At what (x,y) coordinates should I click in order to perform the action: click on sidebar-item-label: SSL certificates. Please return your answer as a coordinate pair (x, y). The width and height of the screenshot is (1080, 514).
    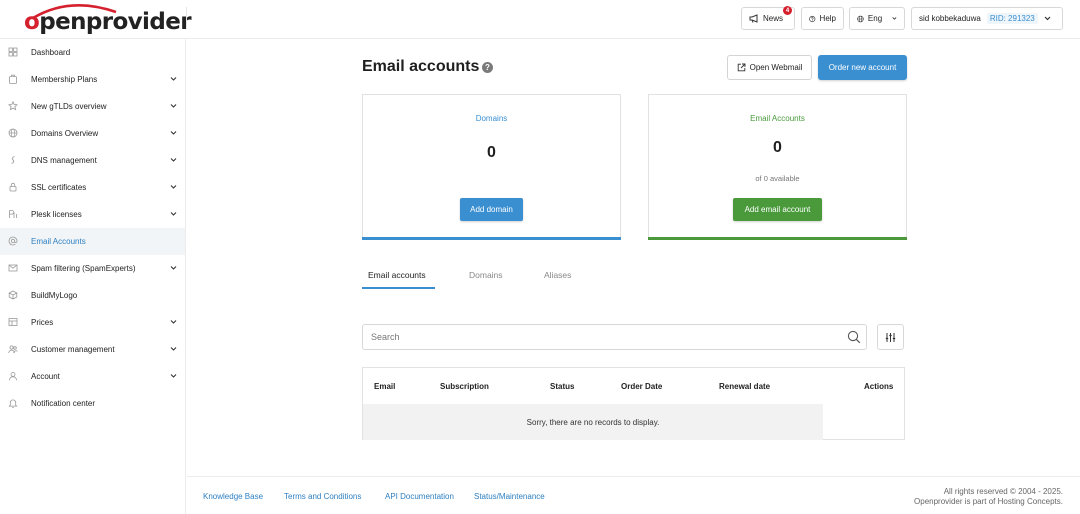
    Looking at the image, I should click on (59, 187).